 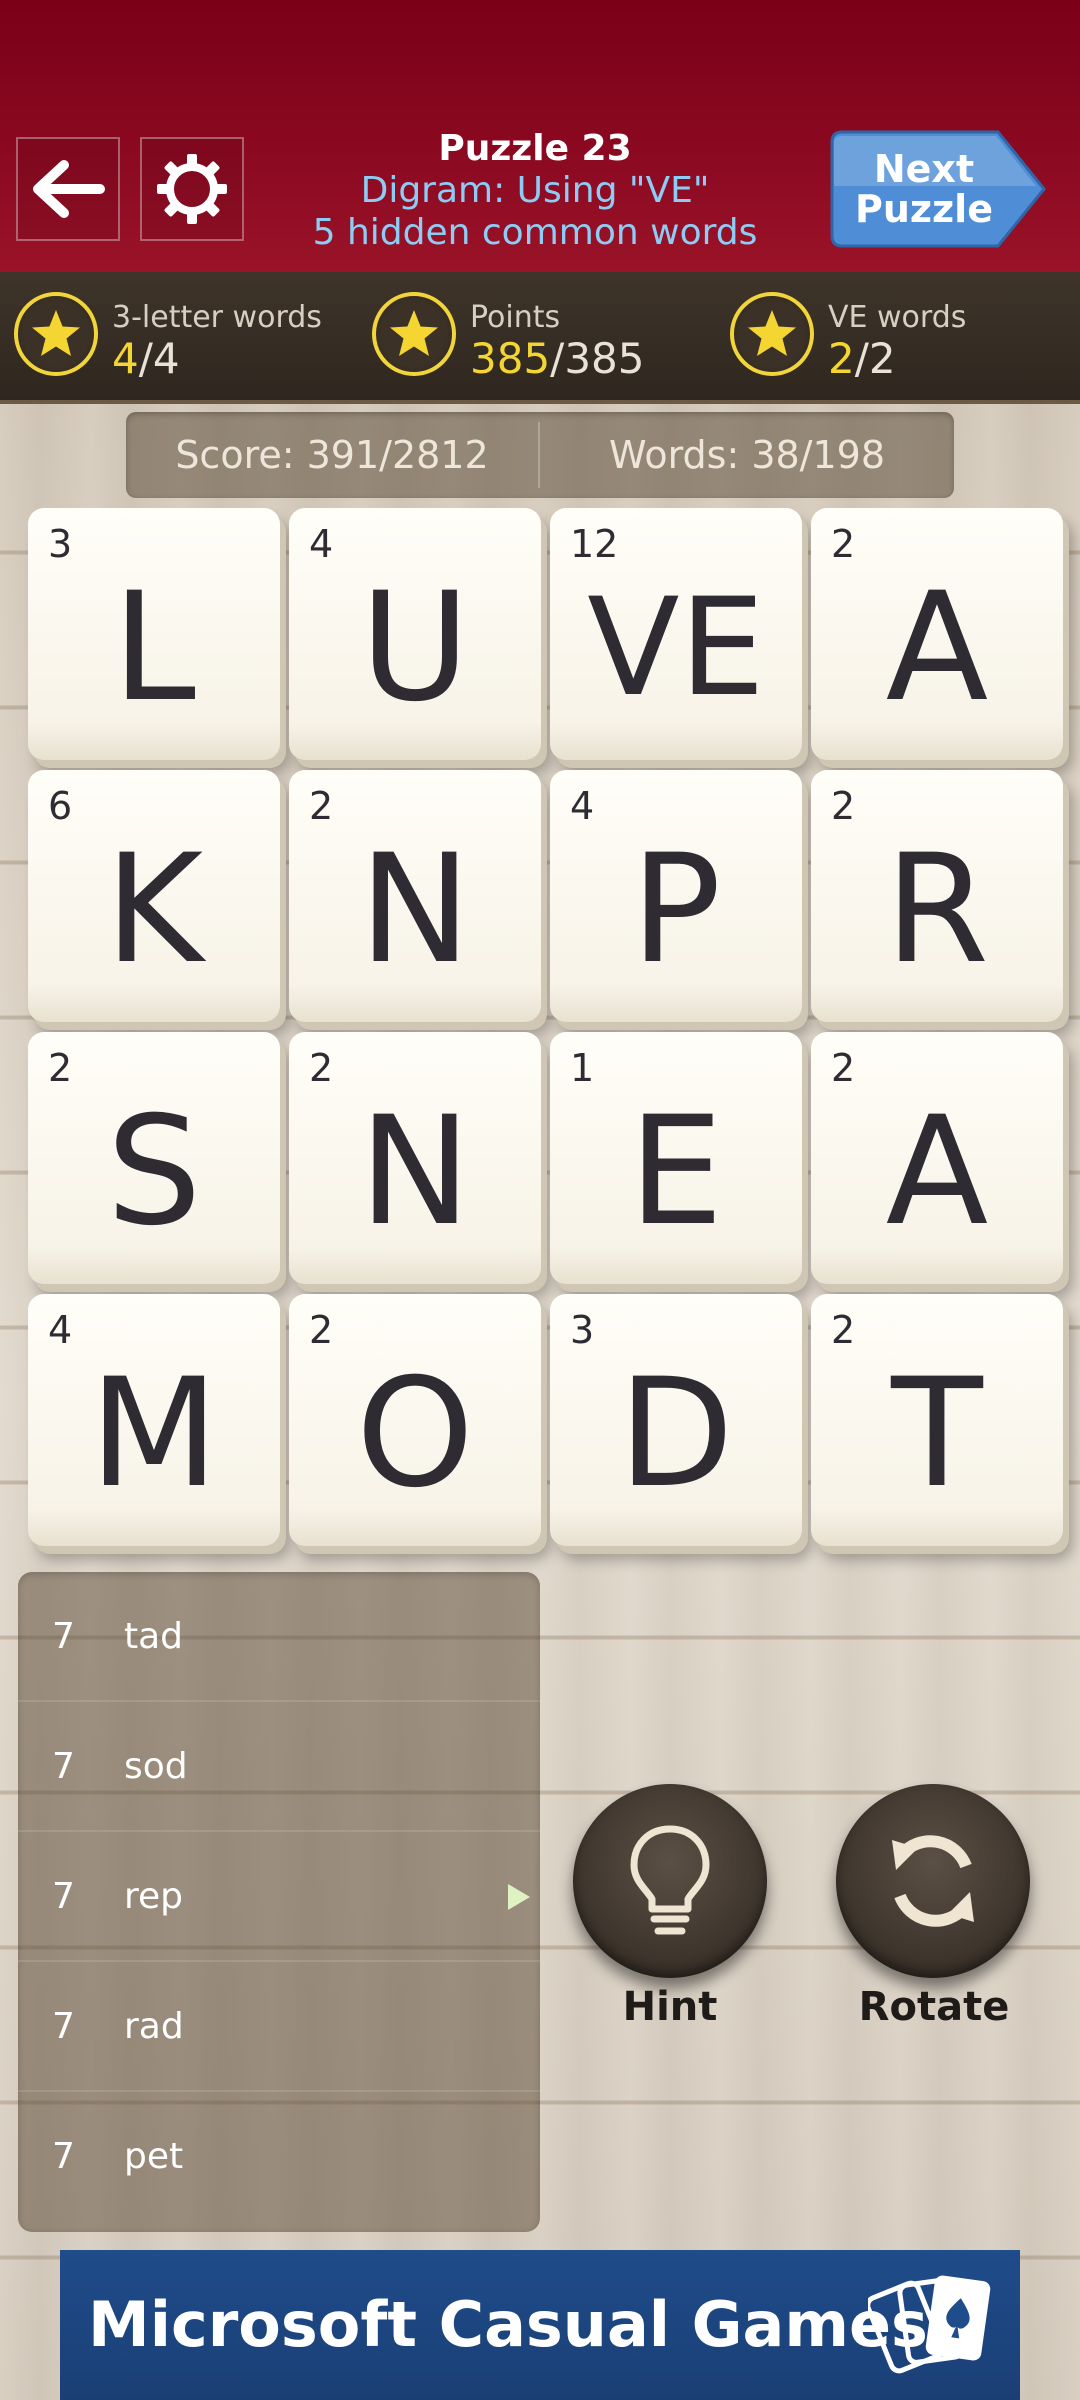 I want to click on settings-button, so click(x=192, y=189).